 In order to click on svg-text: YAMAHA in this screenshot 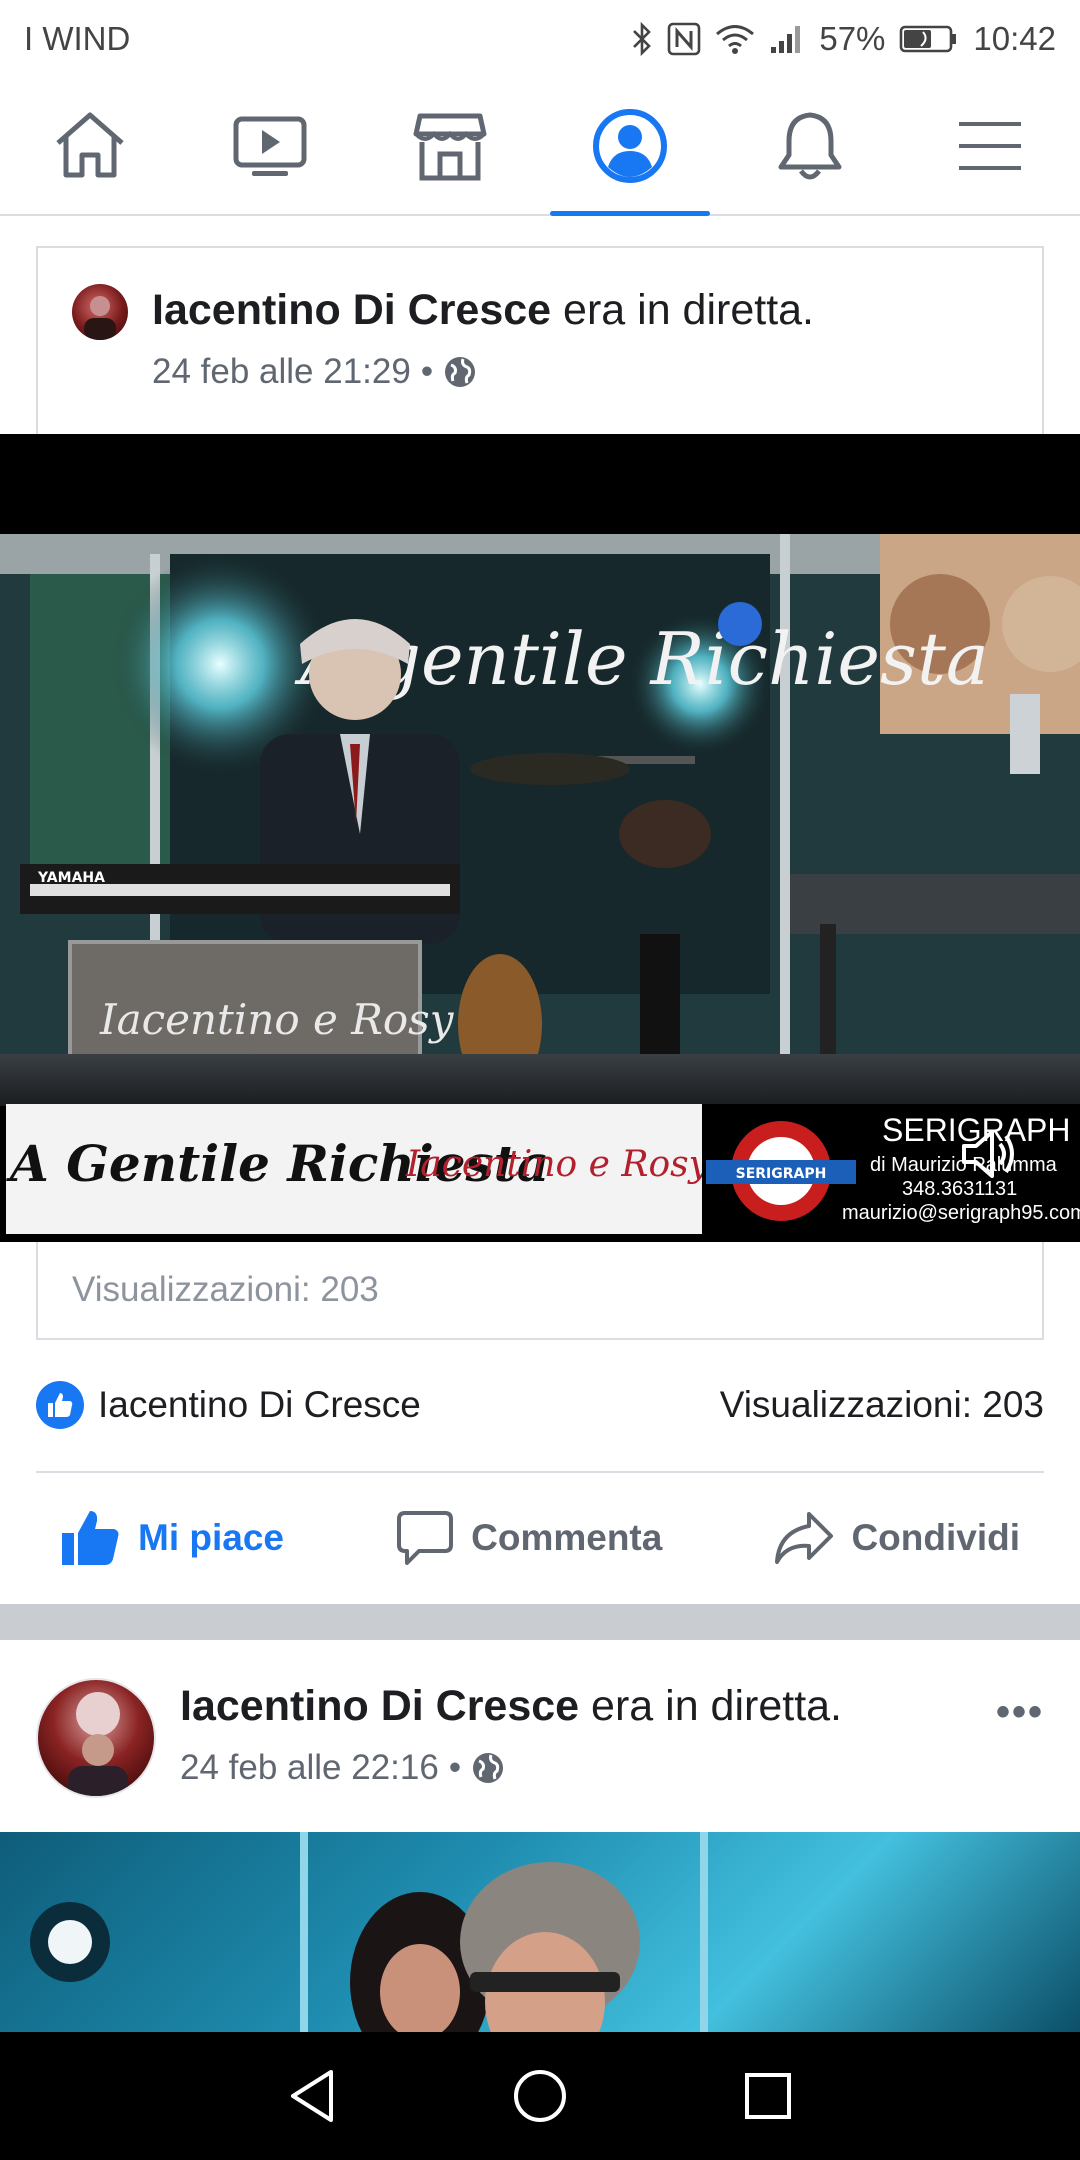, I will do `click(71, 878)`.